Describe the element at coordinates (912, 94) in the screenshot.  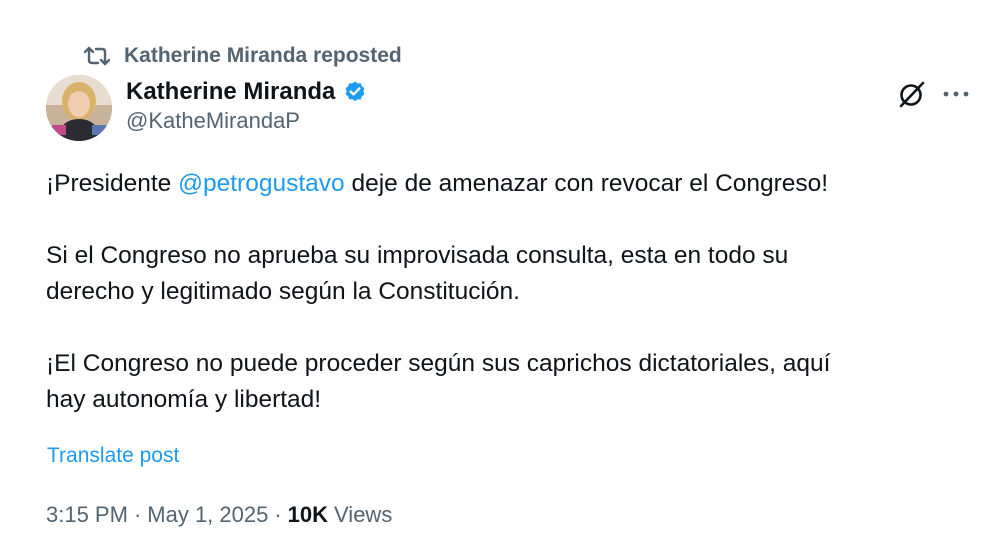
I see `grok-icon` at that location.